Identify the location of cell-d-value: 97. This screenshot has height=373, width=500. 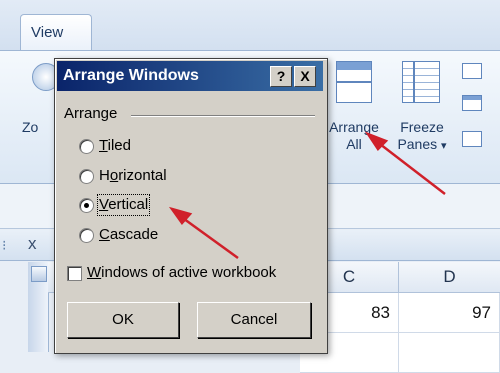
(449, 313).